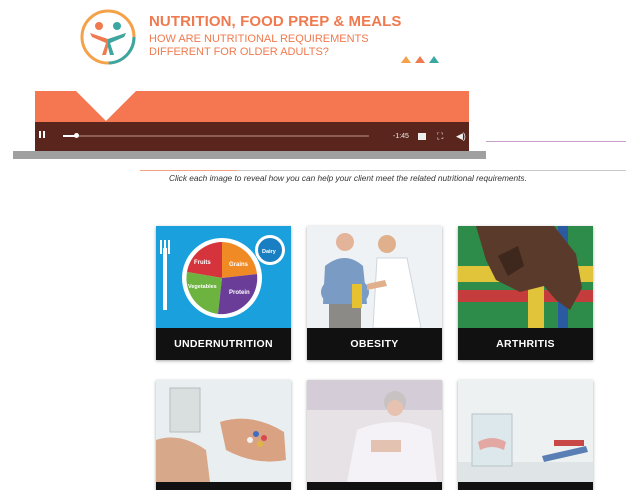 This screenshot has width=633, height=490. Describe the element at coordinates (108, 37) in the screenshot. I see `logo-icon` at that location.